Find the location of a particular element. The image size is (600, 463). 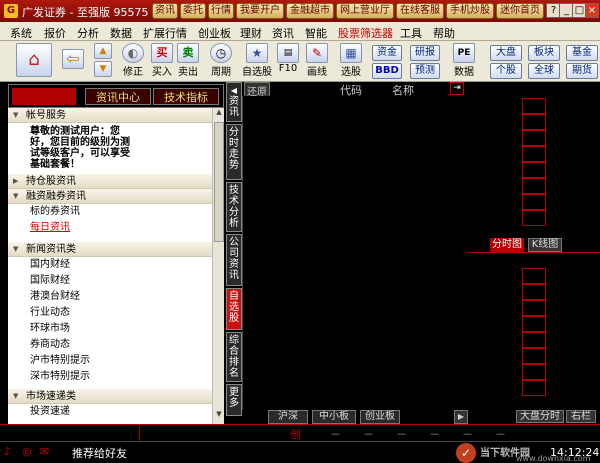

list-item: 深市特别提示 is located at coordinates (110, 377).